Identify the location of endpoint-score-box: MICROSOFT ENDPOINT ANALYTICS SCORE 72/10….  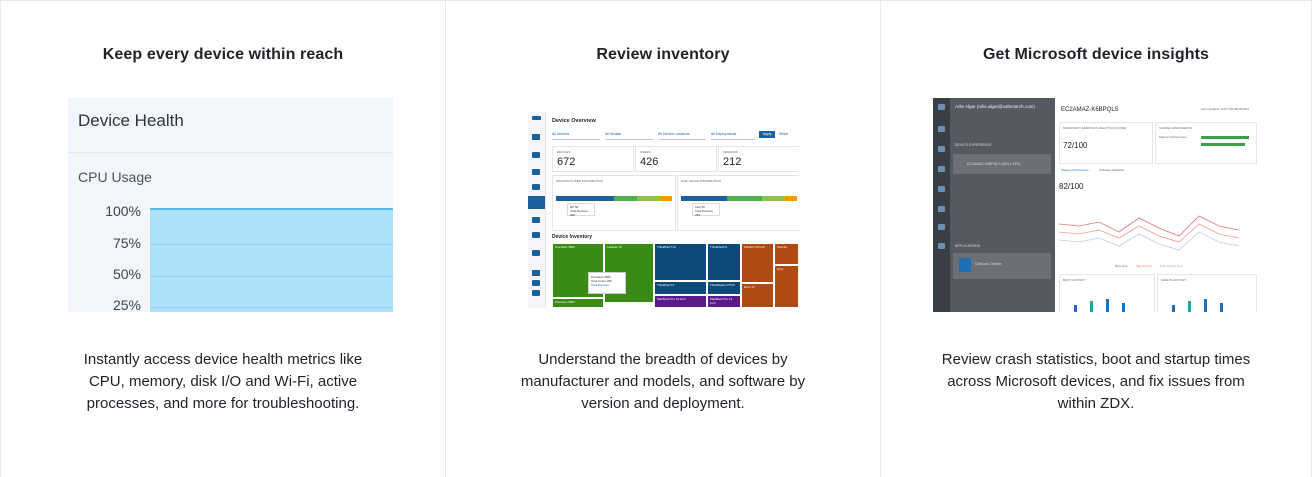
(1106, 143).